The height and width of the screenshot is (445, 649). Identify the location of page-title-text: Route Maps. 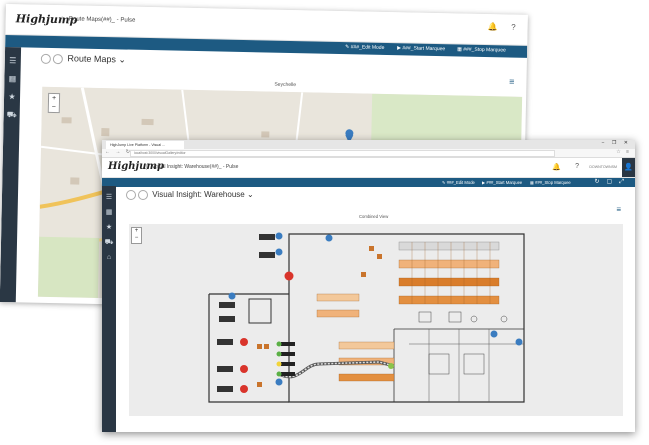
(92, 59).